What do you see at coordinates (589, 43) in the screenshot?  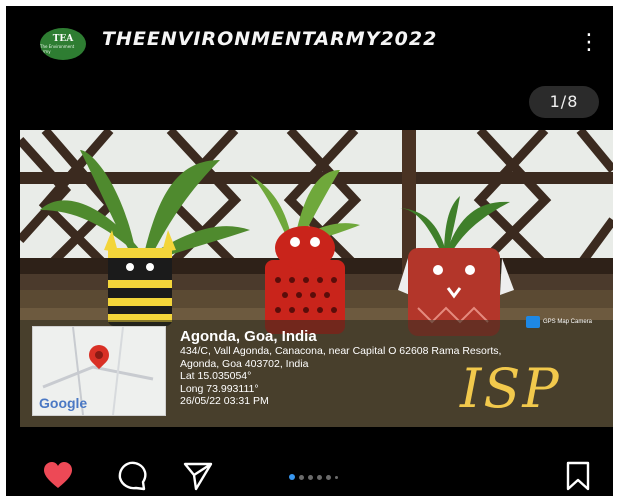 I see `more-options-icon: ⋮` at bounding box center [589, 43].